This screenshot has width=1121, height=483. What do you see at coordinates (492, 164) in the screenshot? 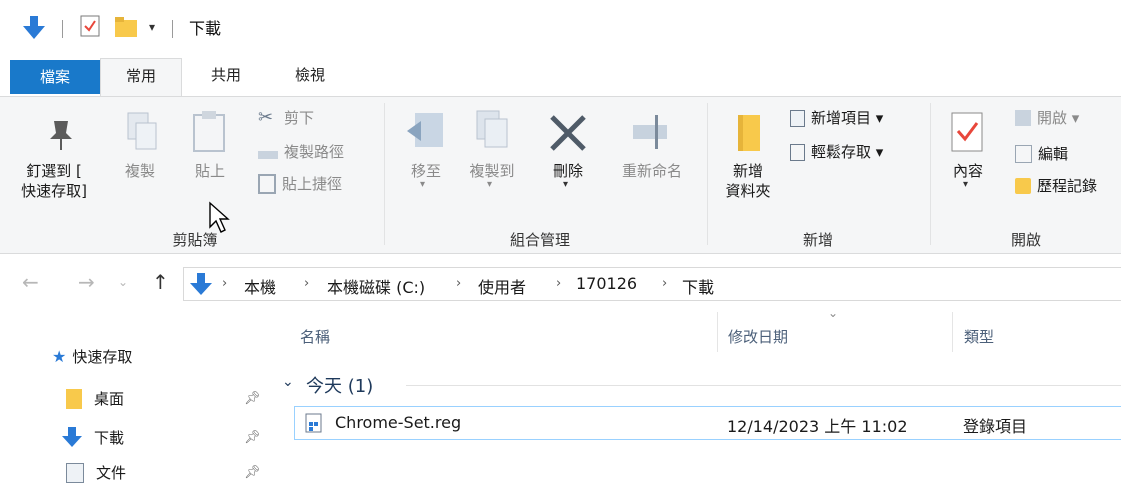
I see `copy-to-button: 複製到 ▾` at bounding box center [492, 164].